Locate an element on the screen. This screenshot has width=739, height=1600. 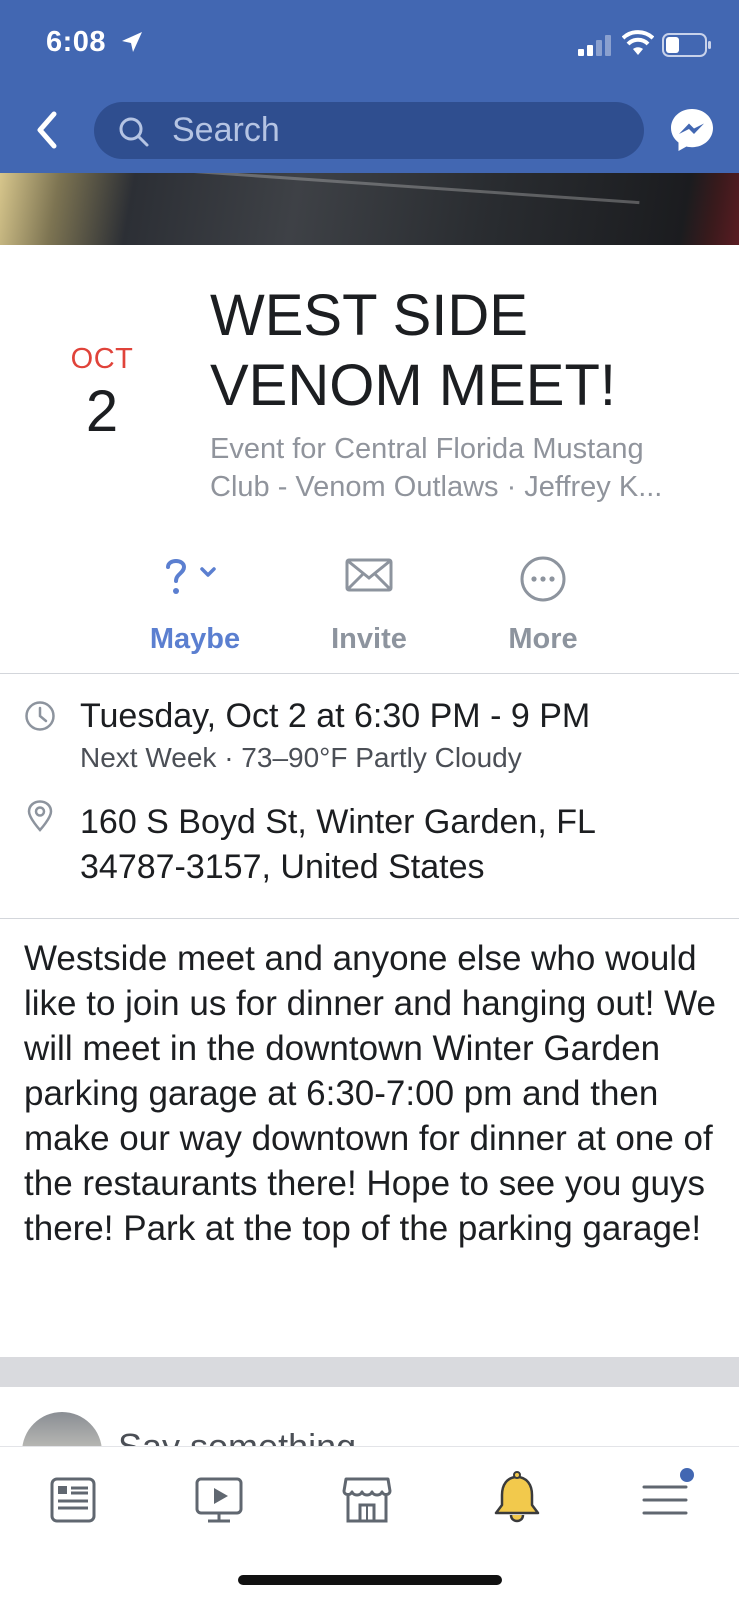
tab-notifications is located at coordinates (517, 1500).